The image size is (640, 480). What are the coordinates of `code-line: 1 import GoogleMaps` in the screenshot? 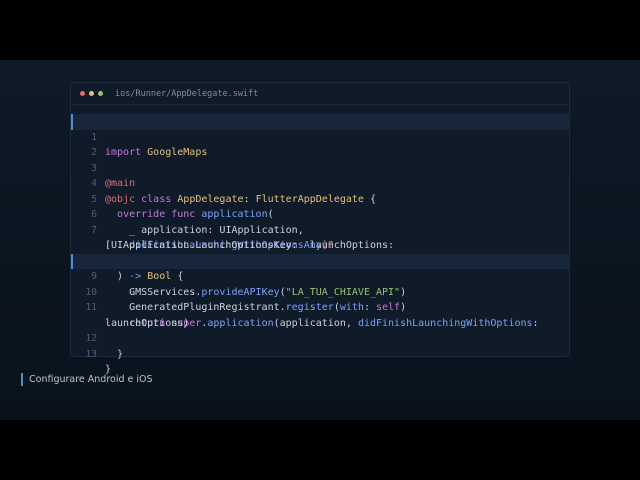 It's located at (320, 136).